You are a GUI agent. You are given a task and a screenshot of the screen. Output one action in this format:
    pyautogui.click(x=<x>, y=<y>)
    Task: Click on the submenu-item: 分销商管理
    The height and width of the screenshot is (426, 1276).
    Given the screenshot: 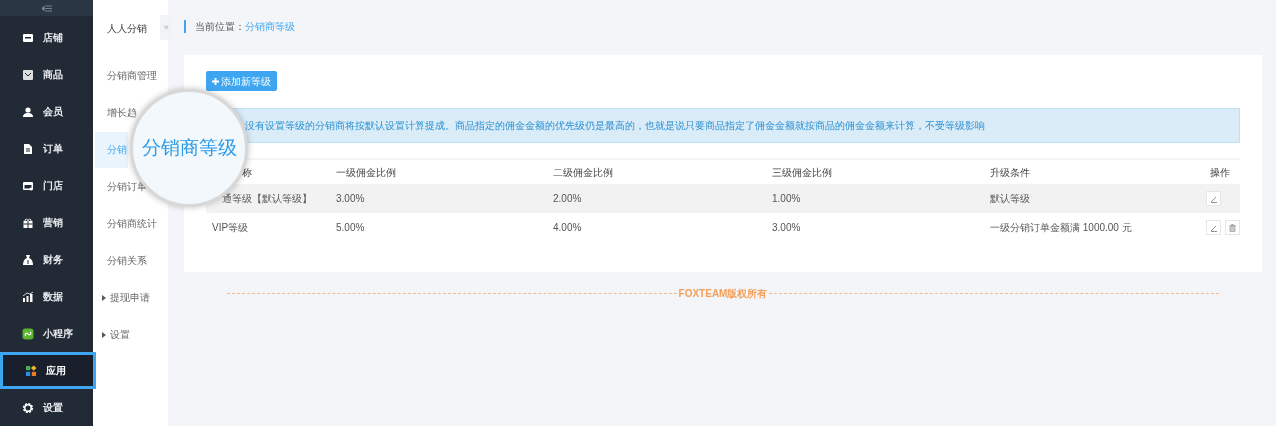 What is the action you would take?
    pyautogui.click(x=132, y=75)
    